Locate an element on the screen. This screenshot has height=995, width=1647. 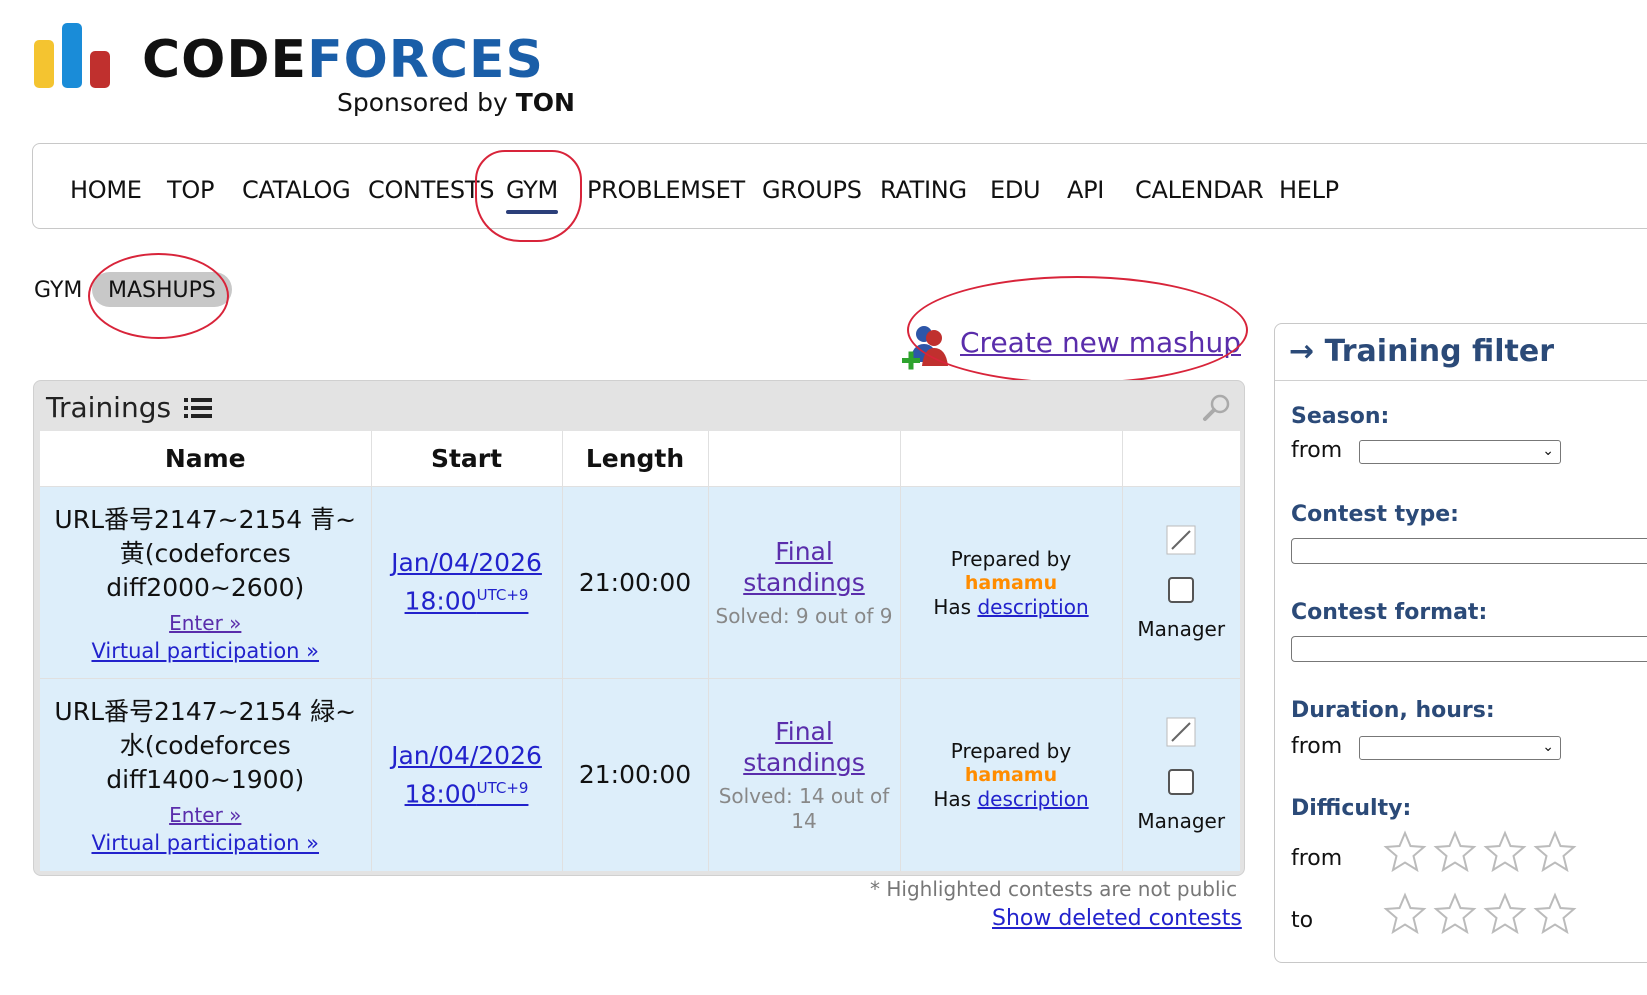
menu-edu: EDU is located at coordinates (1015, 190).